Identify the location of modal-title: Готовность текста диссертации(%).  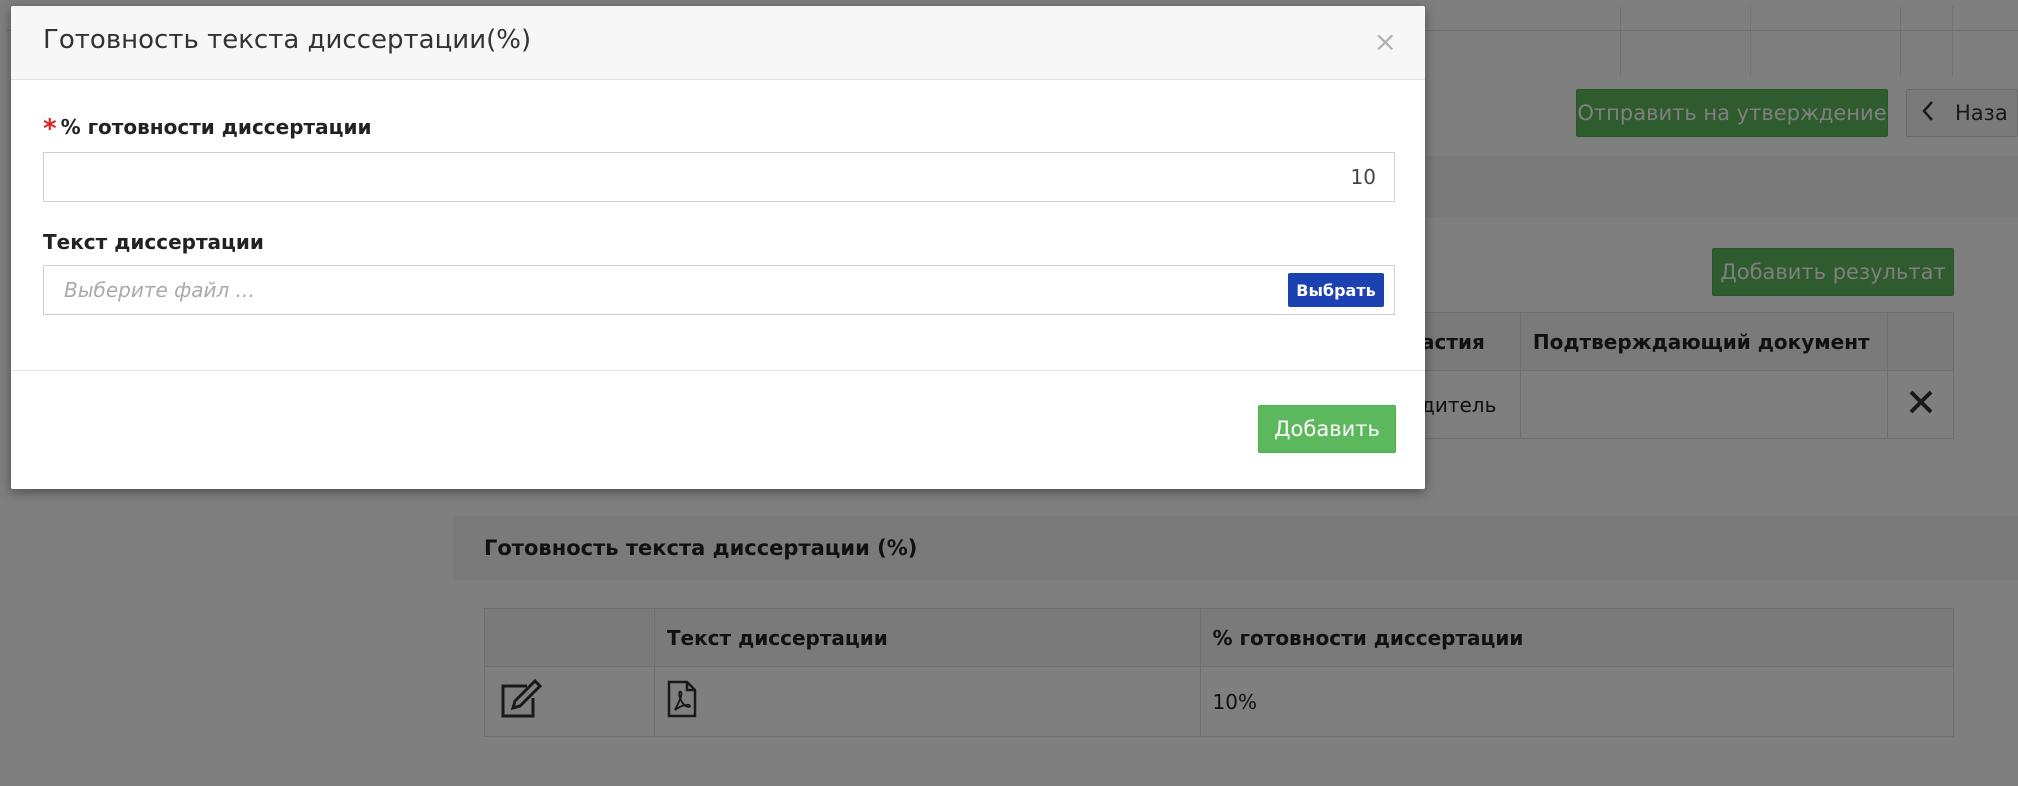
(287, 40).